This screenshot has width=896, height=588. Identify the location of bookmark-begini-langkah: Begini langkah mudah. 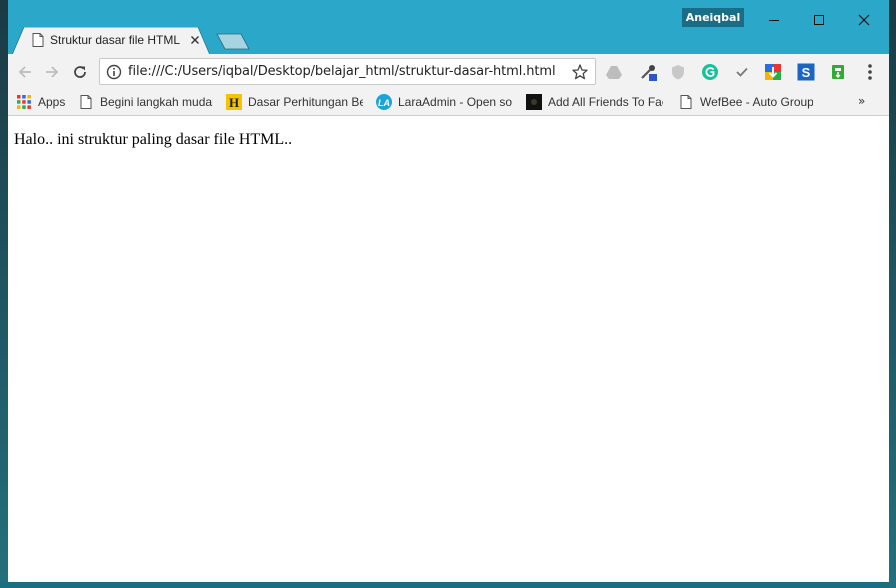
(145, 102).